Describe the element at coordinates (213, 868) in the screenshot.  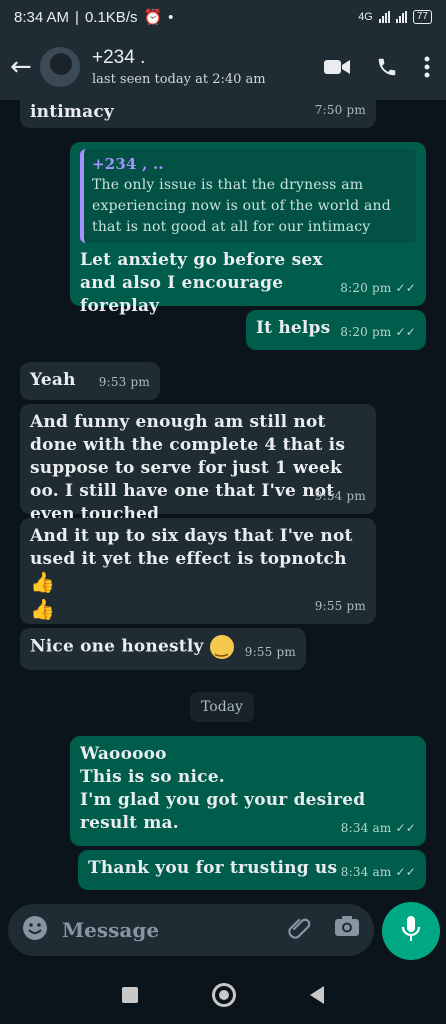
I see `message-text: Thank you for trusting us` at that location.